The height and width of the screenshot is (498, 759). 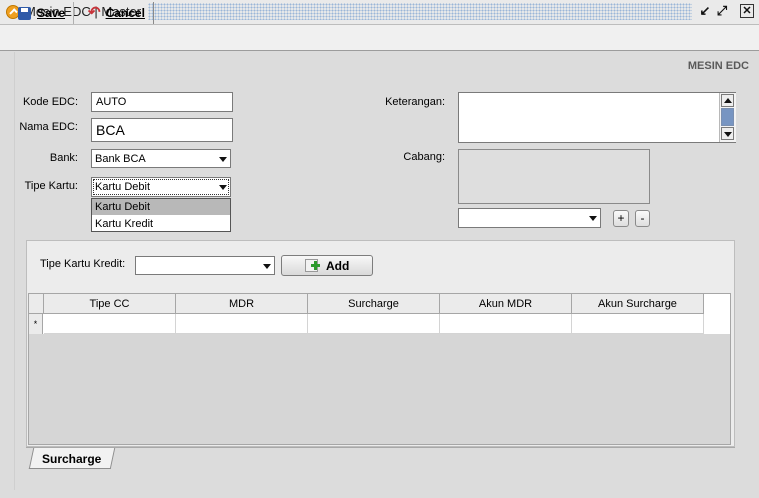 I want to click on tipe-kartu-value: Kartu Debit, so click(x=123, y=187).